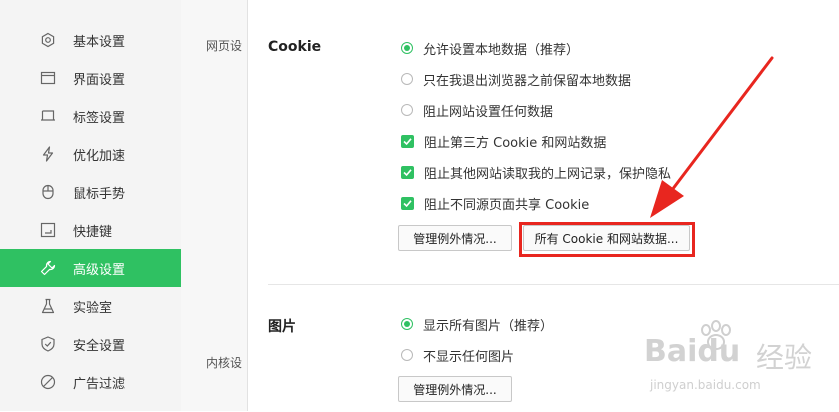 The image size is (839, 412). I want to click on sidebar-item-label: 快捷键, so click(93, 232).